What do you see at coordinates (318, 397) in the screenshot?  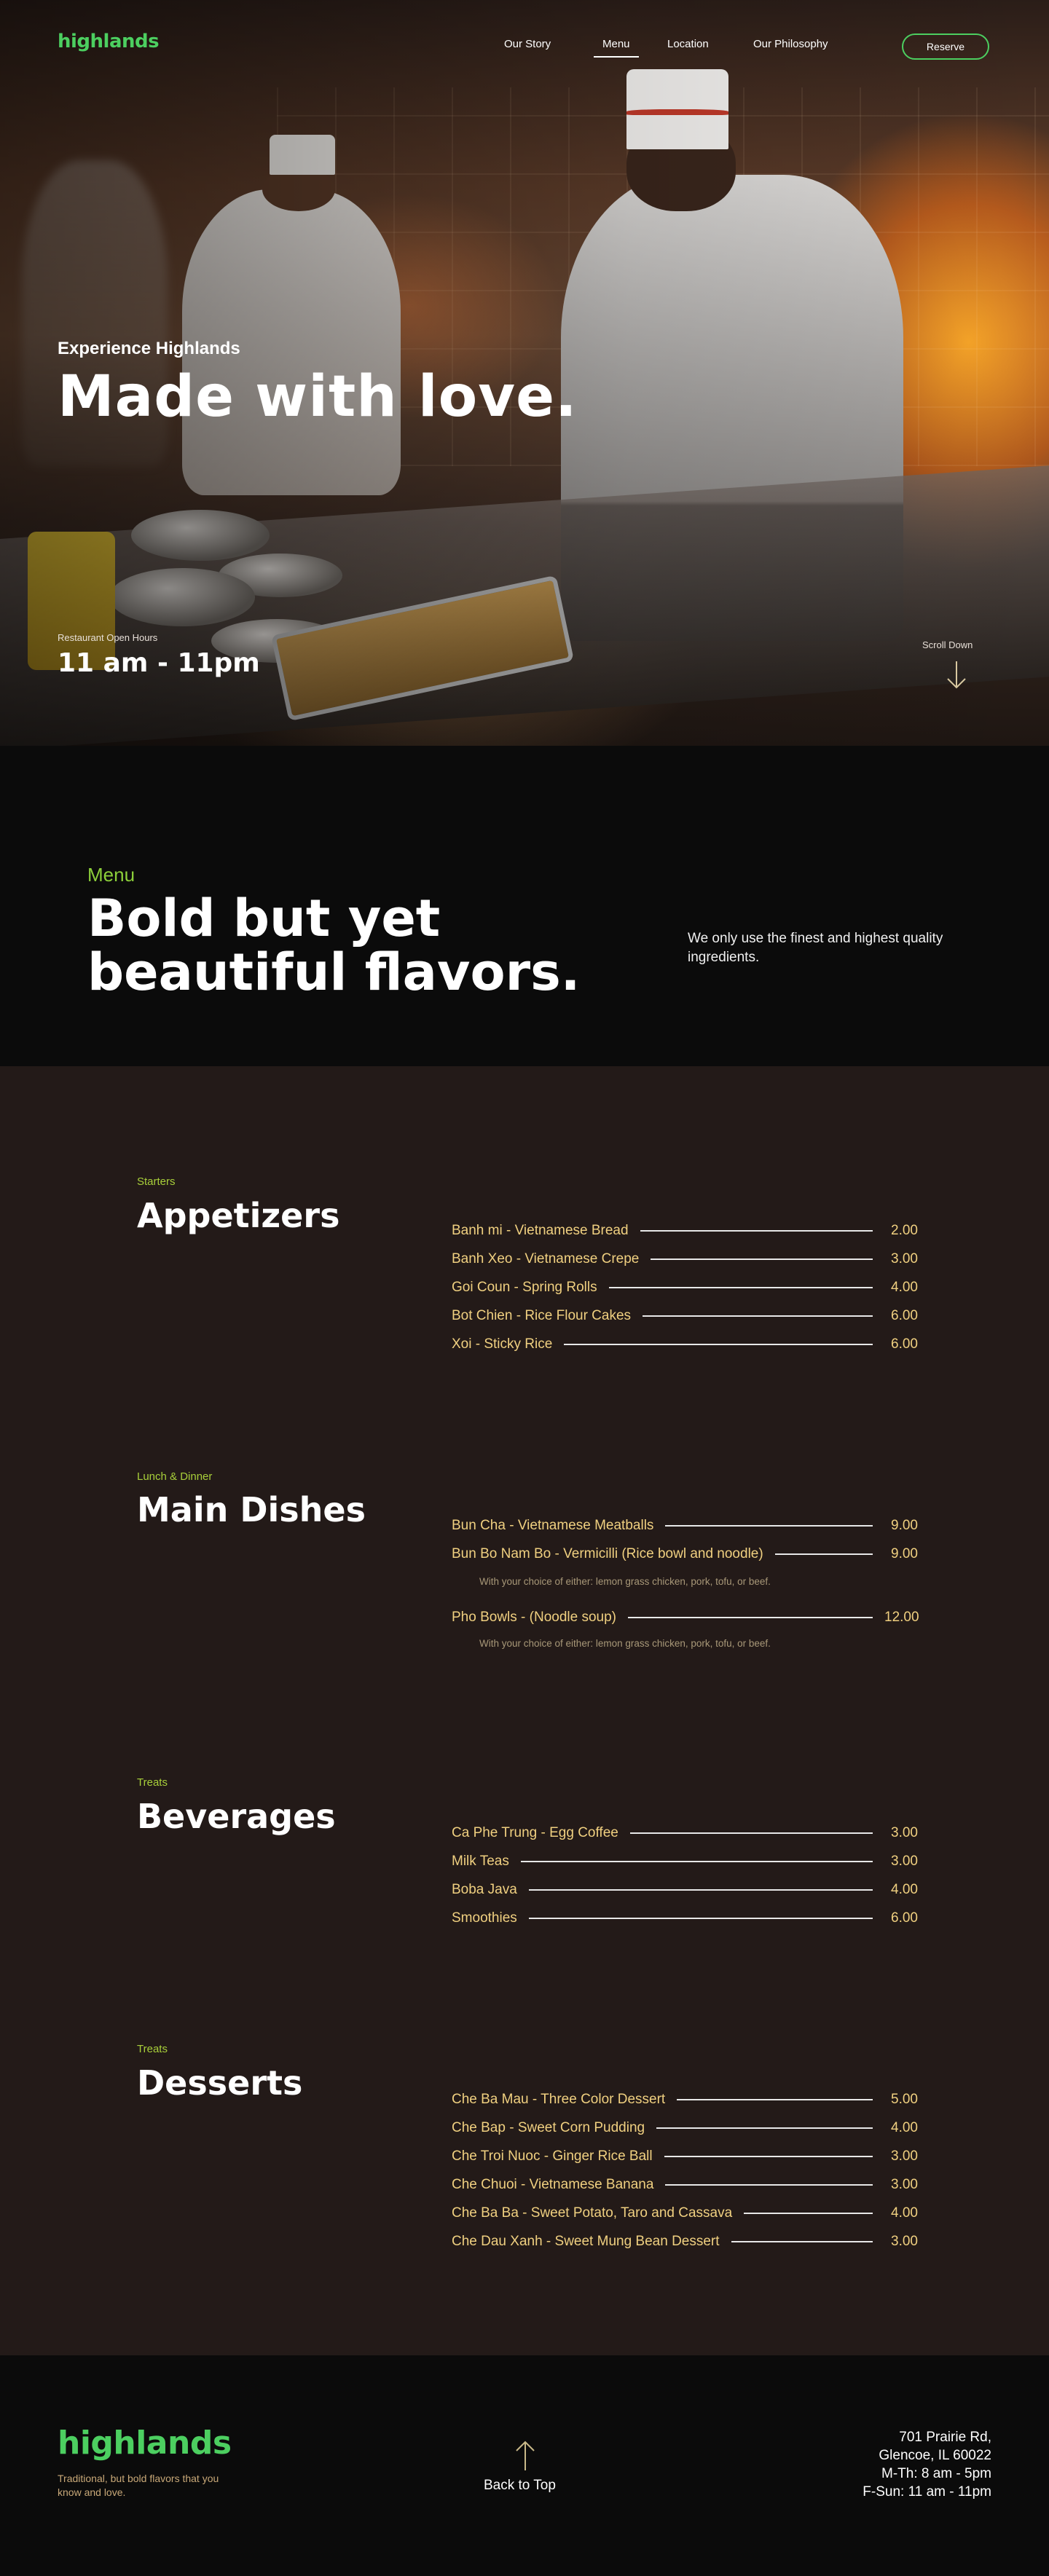 I see `hero-title: Made with love.` at bounding box center [318, 397].